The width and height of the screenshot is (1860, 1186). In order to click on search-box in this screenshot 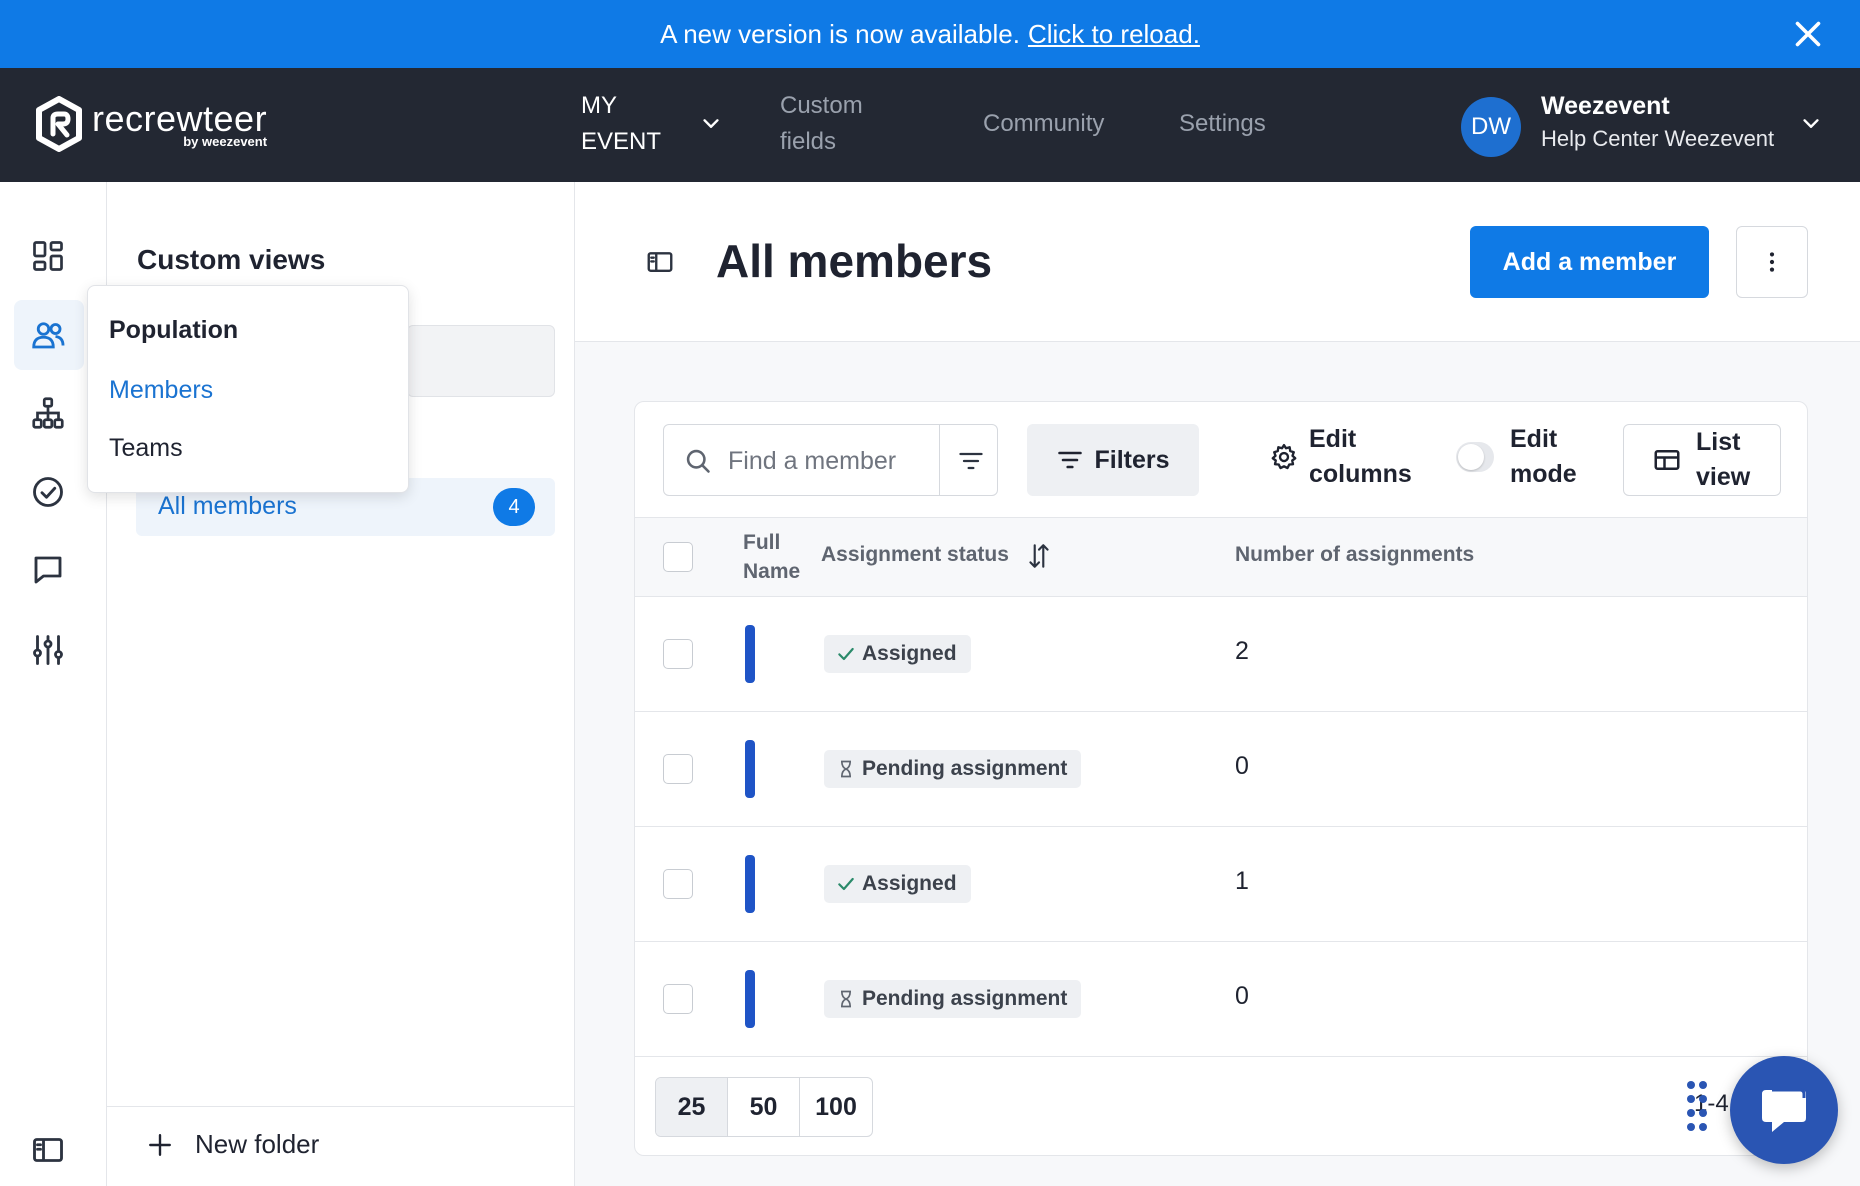, I will do `click(830, 460)`.